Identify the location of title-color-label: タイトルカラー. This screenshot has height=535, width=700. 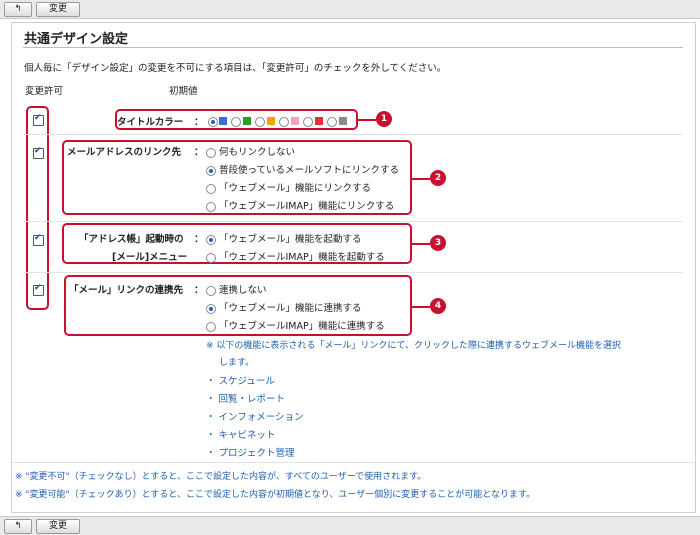
(150, 122).